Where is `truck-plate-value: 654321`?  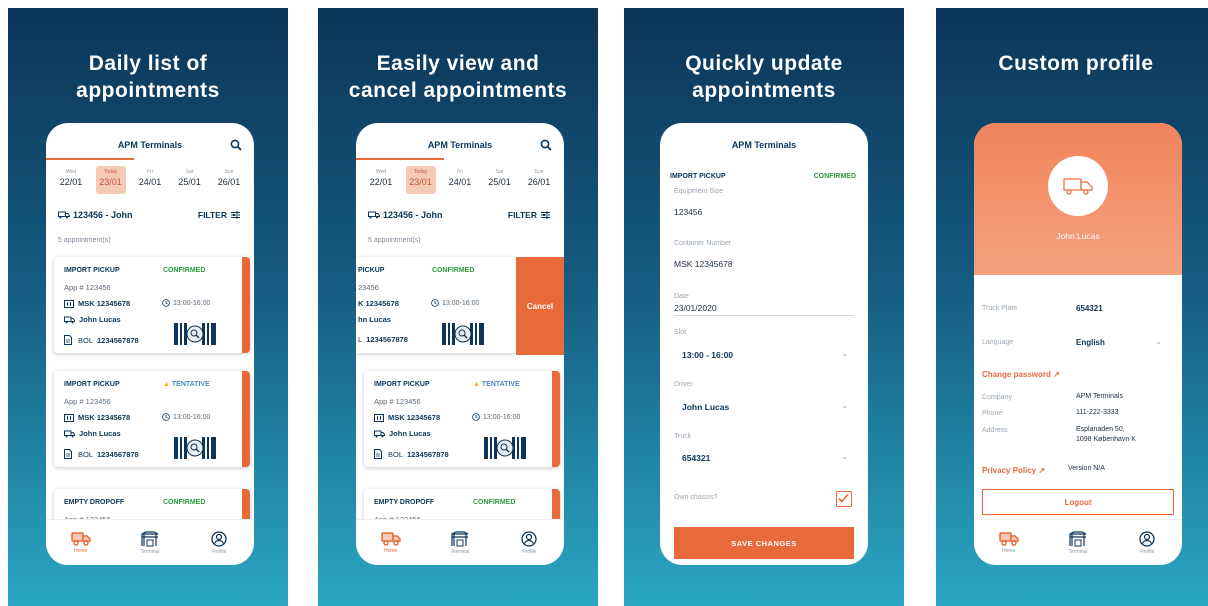
truck-plate-value: 654321 is located at coordinates (1089, 308).